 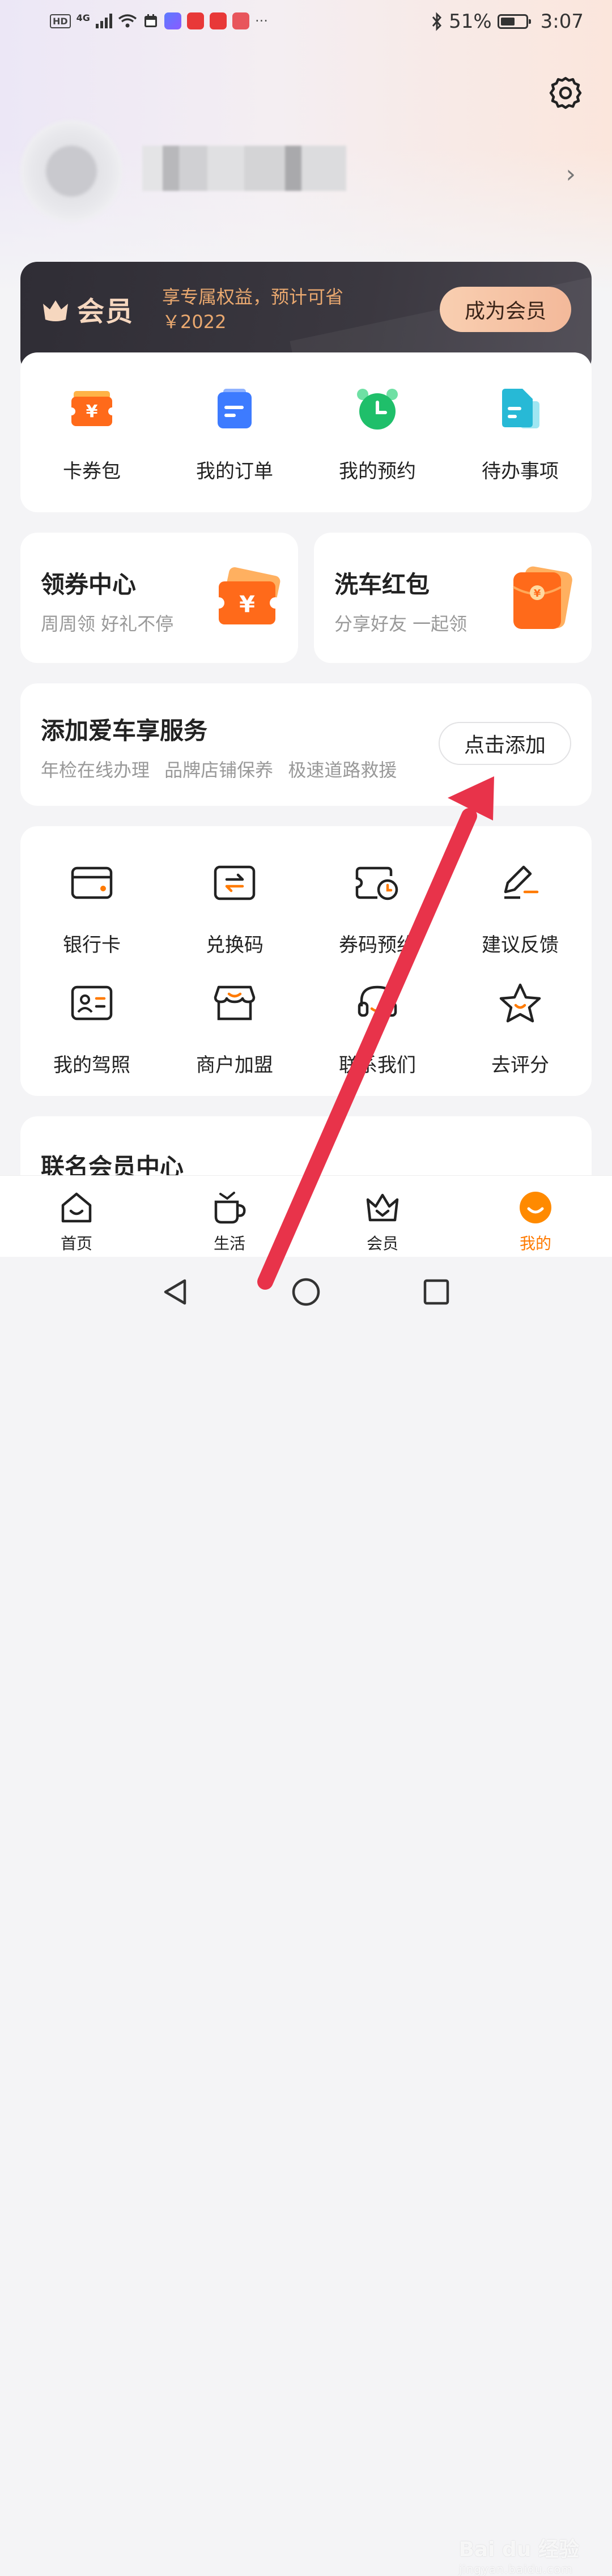 What do you see at coordinates (127, 21) in the screenshot?
I see `wifi-icon` at bounding box center [127, 21].